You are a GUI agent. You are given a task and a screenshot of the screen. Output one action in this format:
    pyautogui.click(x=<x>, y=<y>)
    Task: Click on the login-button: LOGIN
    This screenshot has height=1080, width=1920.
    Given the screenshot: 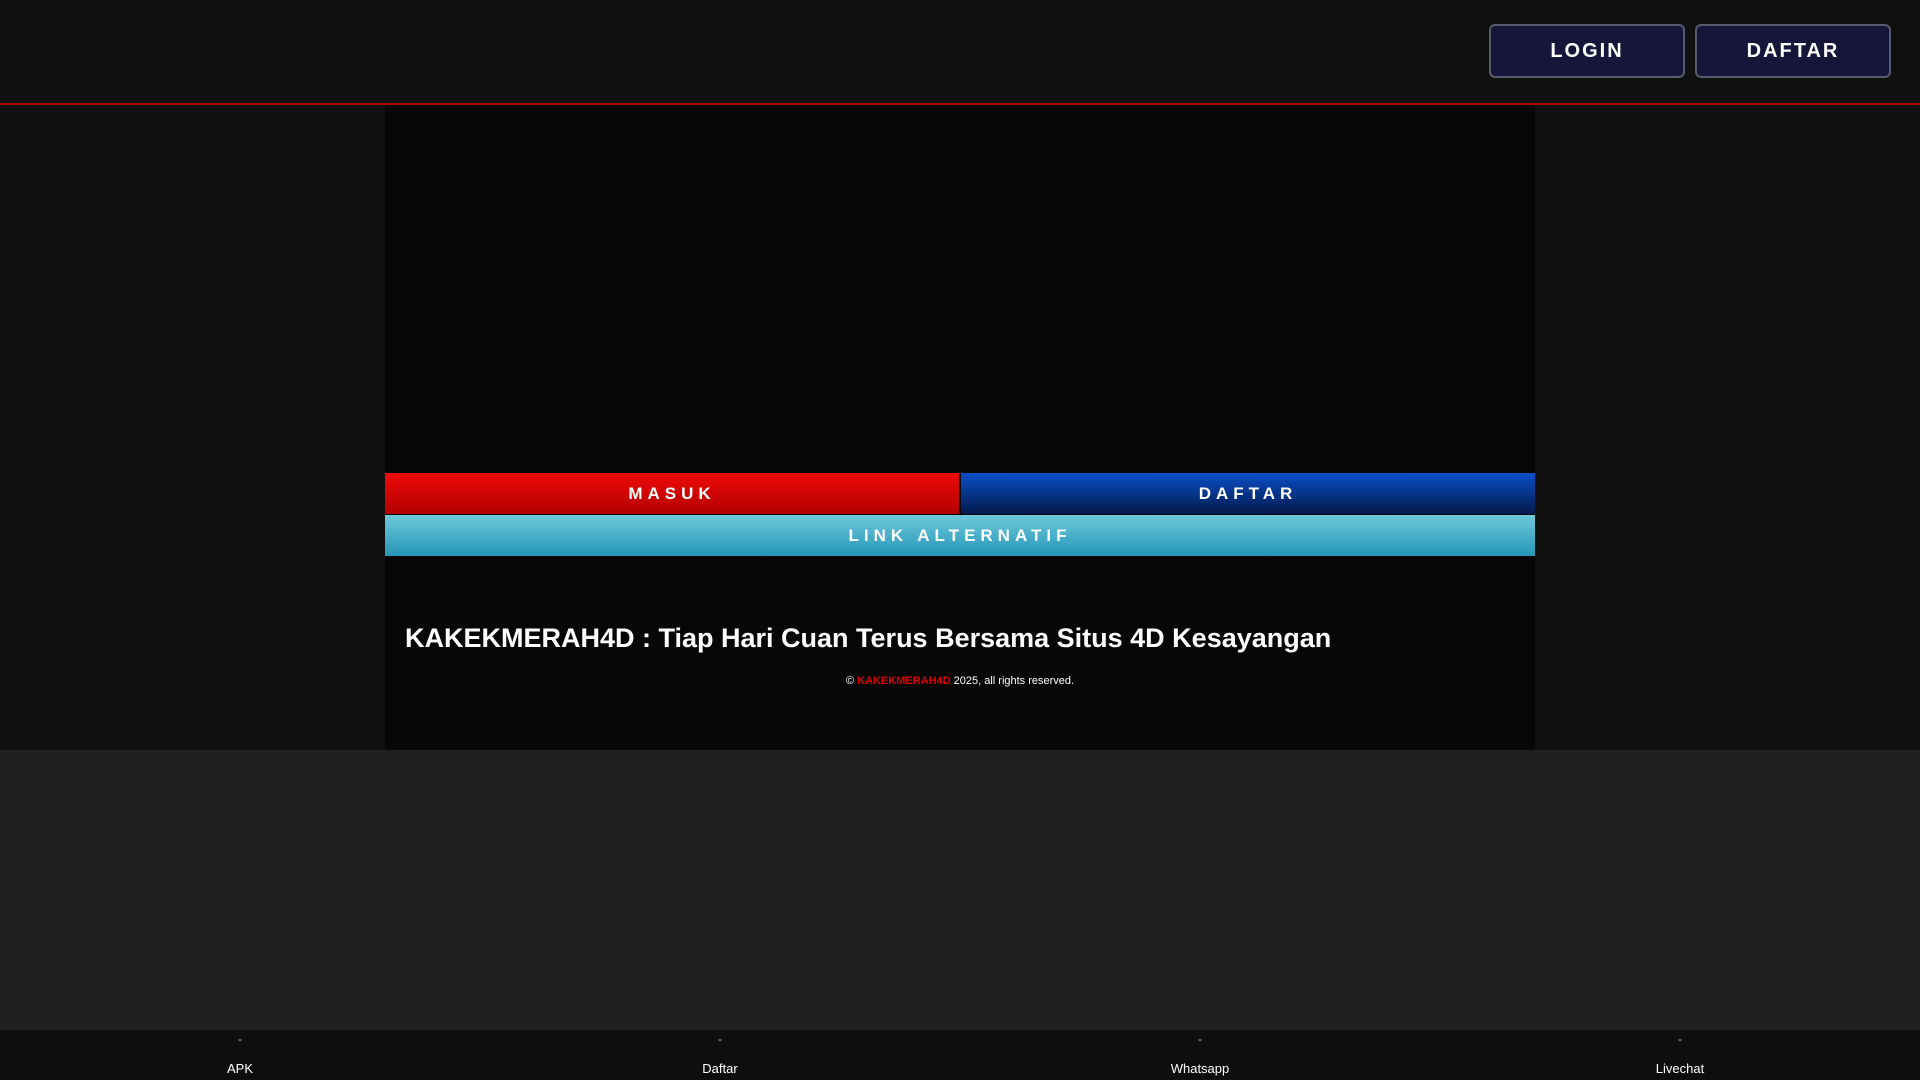 What is the action you would take?
    pyautogui.click(x=1587, y=51)
    